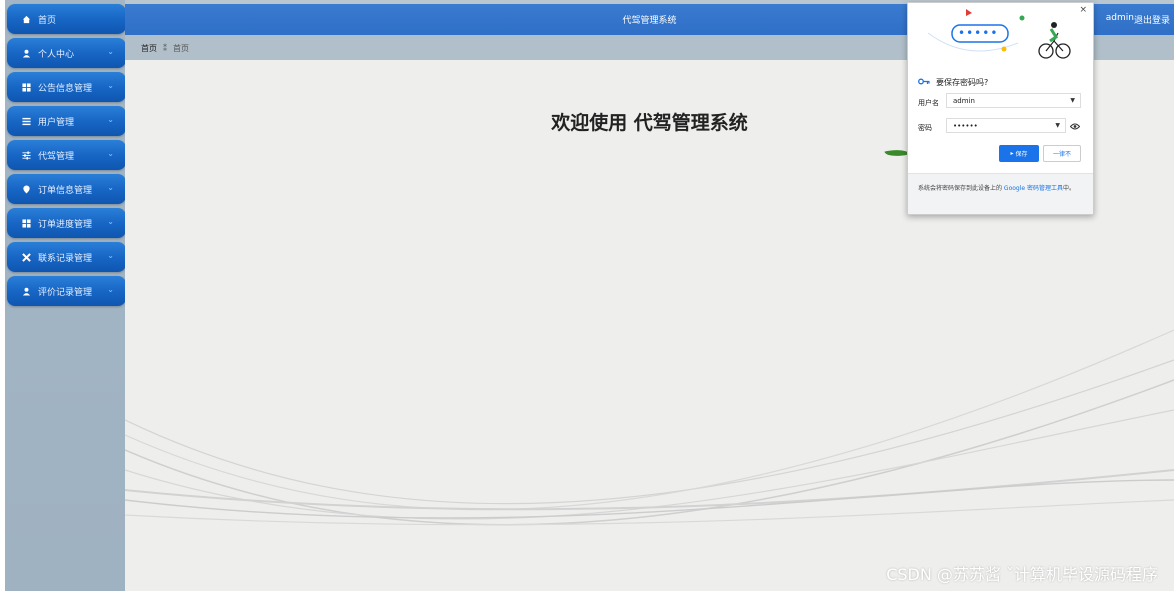  I want to click on watermark: CSDN @苏苏酱 ˇ计算机毕设源码程序, so click(1022, 574).